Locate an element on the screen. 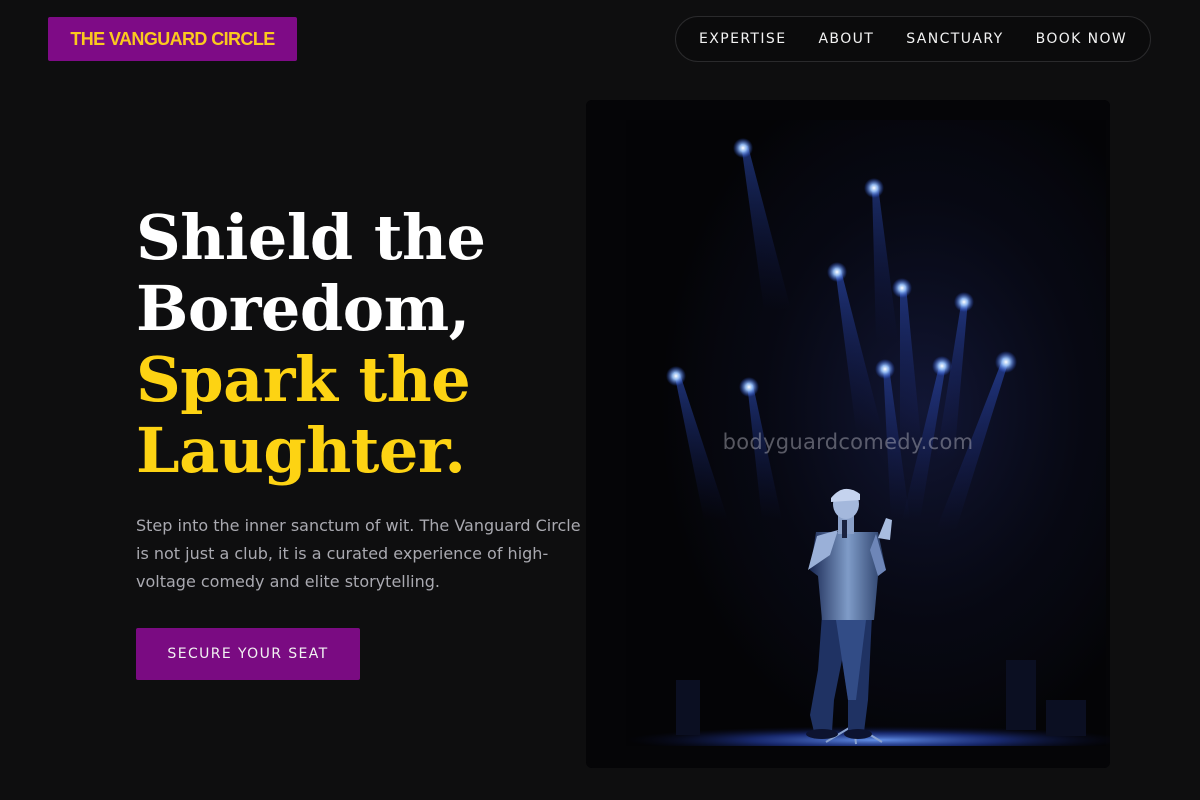 The width and height of the screenshot is (1200, 800). main-nav: EXPERTISE ABOUT SANCTUARY BOOK NOW is located at coordinates (913, 39).